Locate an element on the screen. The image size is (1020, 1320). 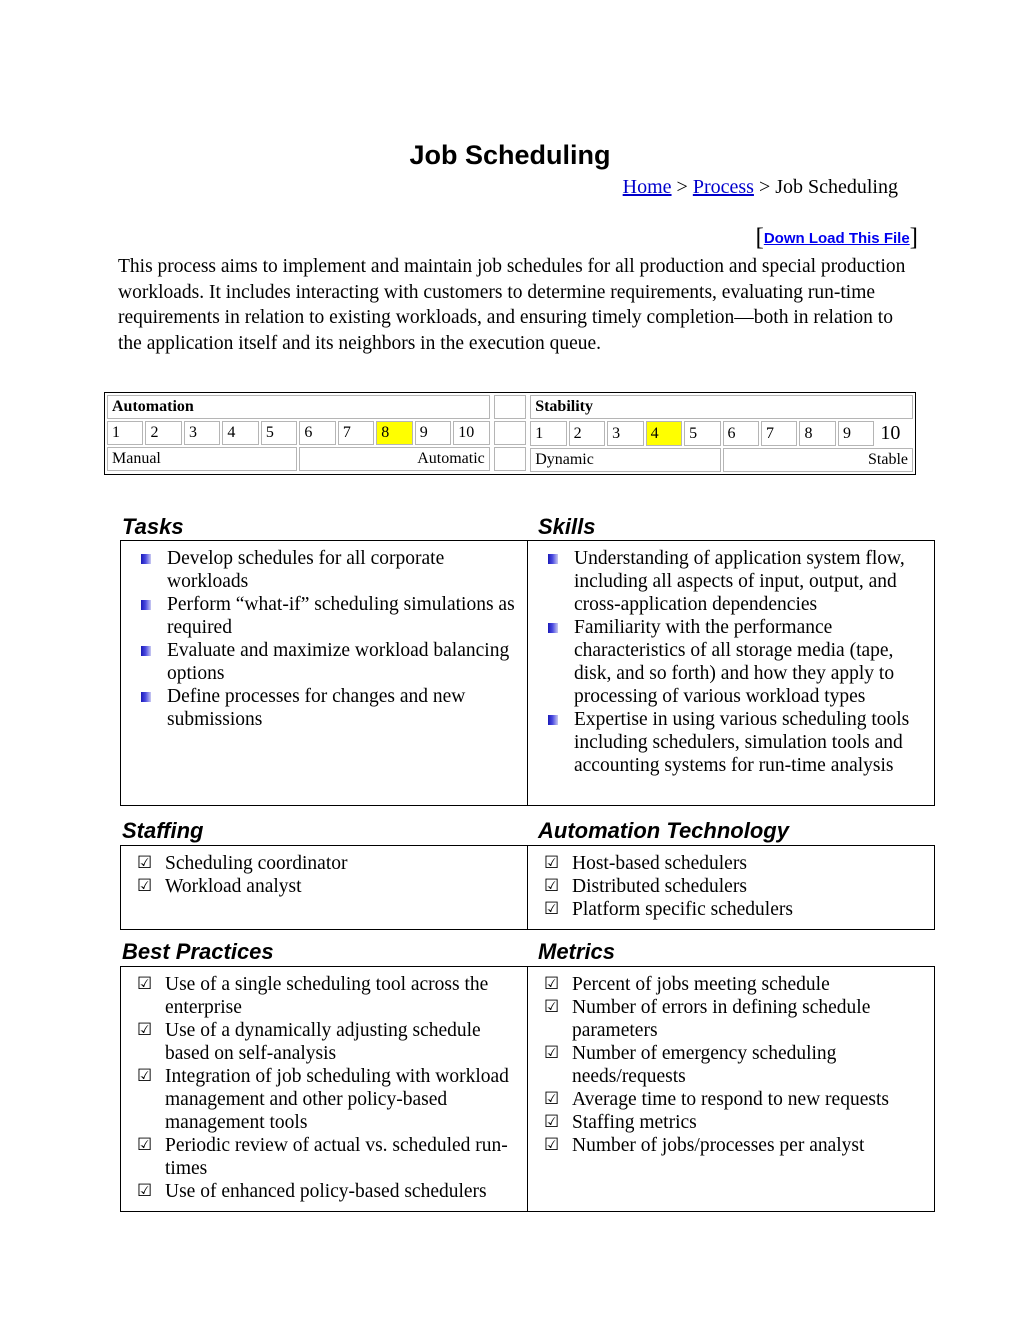
list-item: Workload analyst is located at coordinates (324, 886).